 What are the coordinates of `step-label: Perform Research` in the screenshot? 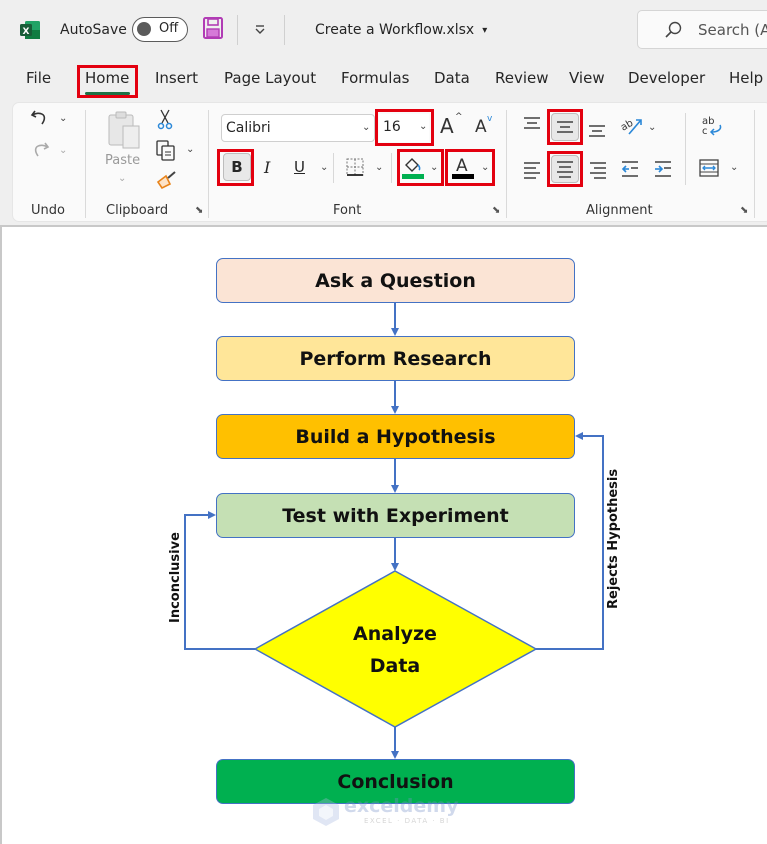 It's located at (395, 358).